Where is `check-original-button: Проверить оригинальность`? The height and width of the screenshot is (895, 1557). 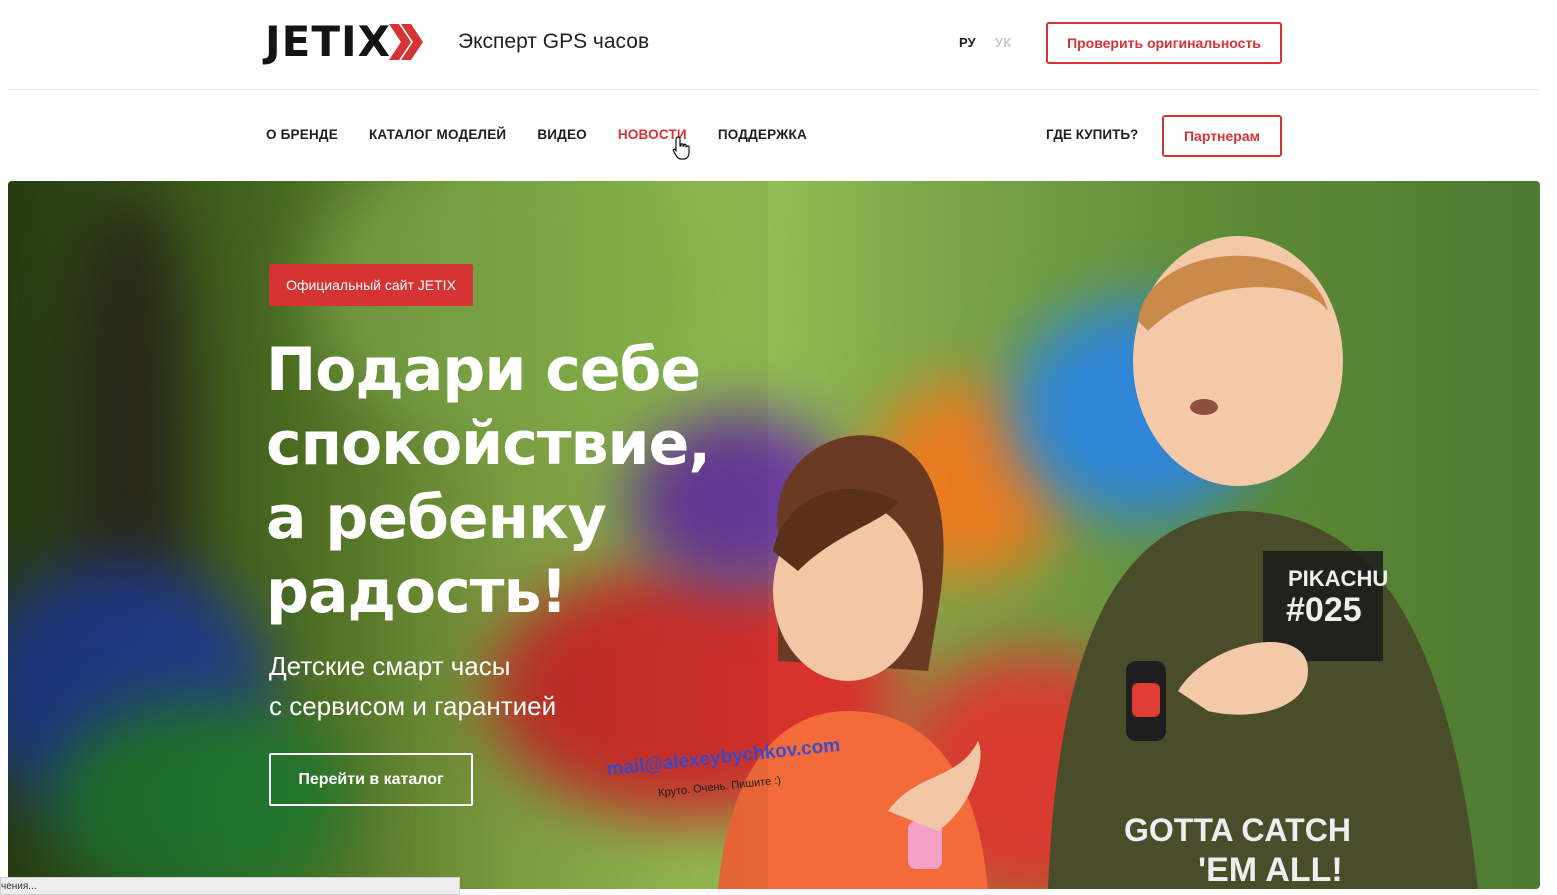
check-original-button: Проверить оригинальность is located at coordinates (1164, 43).